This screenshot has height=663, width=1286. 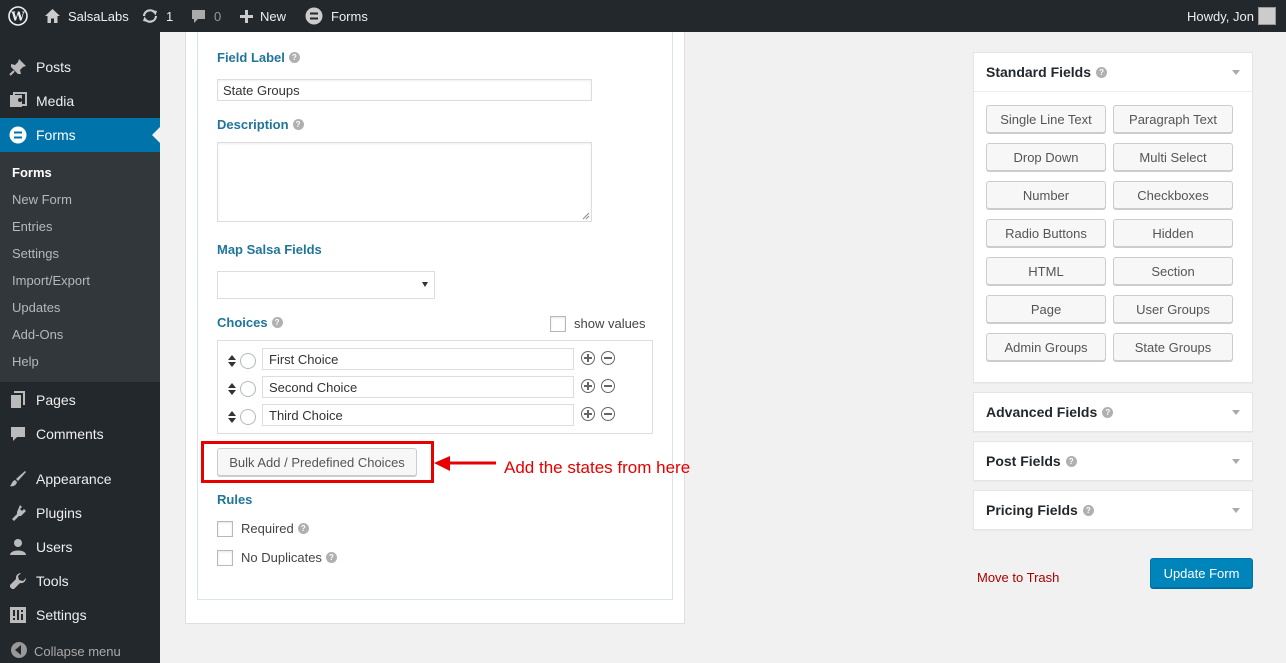 What do you see at coordinates (418, 415) in the screenshot?
I see `choice-input: Third Choice` at bounding box center [418, 415].